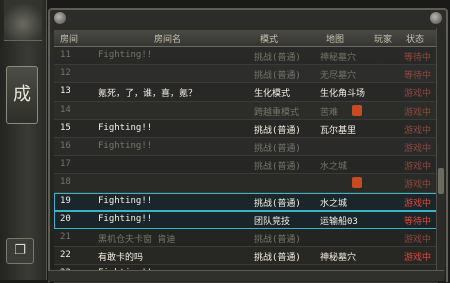 This screenshot has height=283, width=450. Describe the element at coordinates (22, 95) in the screenshot. I see `side-mode-button: 成` at that location.